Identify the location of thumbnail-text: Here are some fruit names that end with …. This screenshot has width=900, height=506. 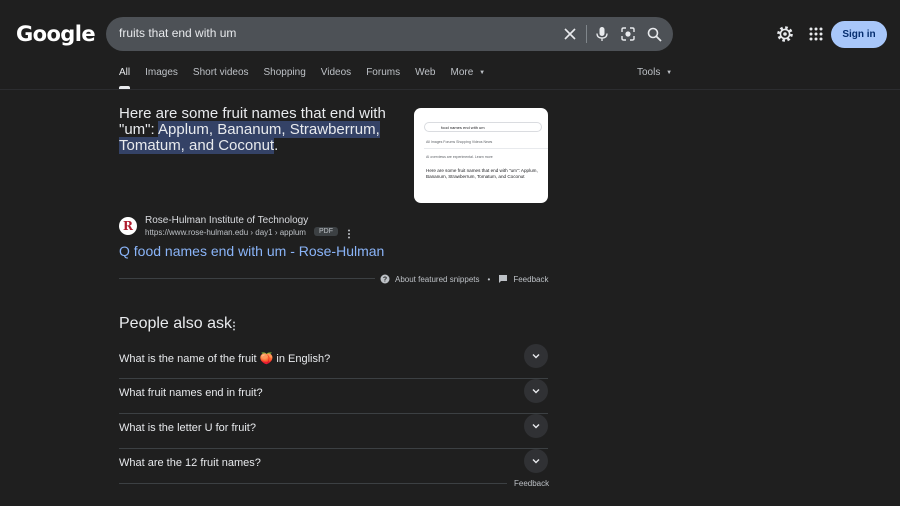
(482, 173).